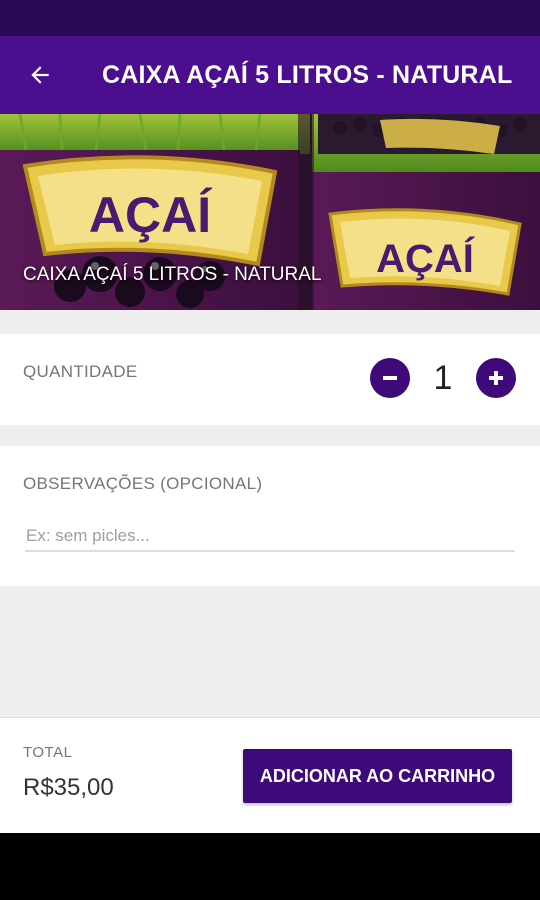  I want to click on observations-input, so click(270, 537).